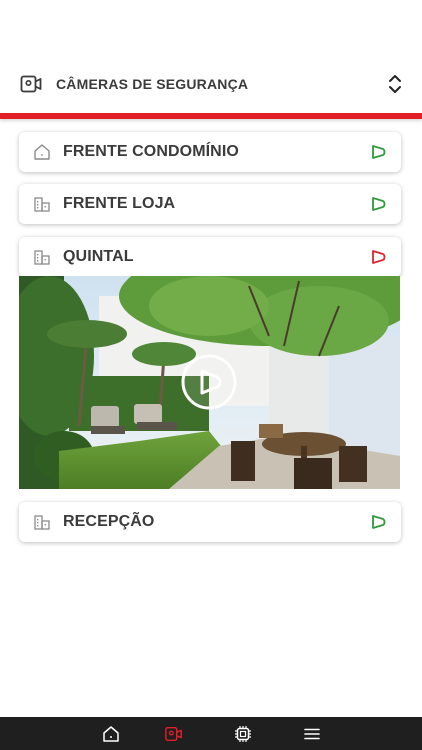  I want to click on camera-group-selector: CÂMERAS DE SEGURANÇA, so click(211, 84).